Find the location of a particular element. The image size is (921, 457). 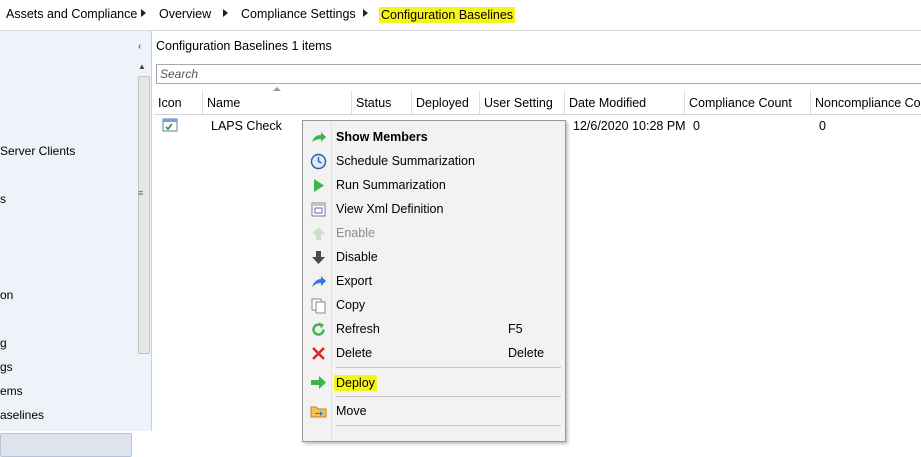

column-label: Status is located at coordinates (374, 103).